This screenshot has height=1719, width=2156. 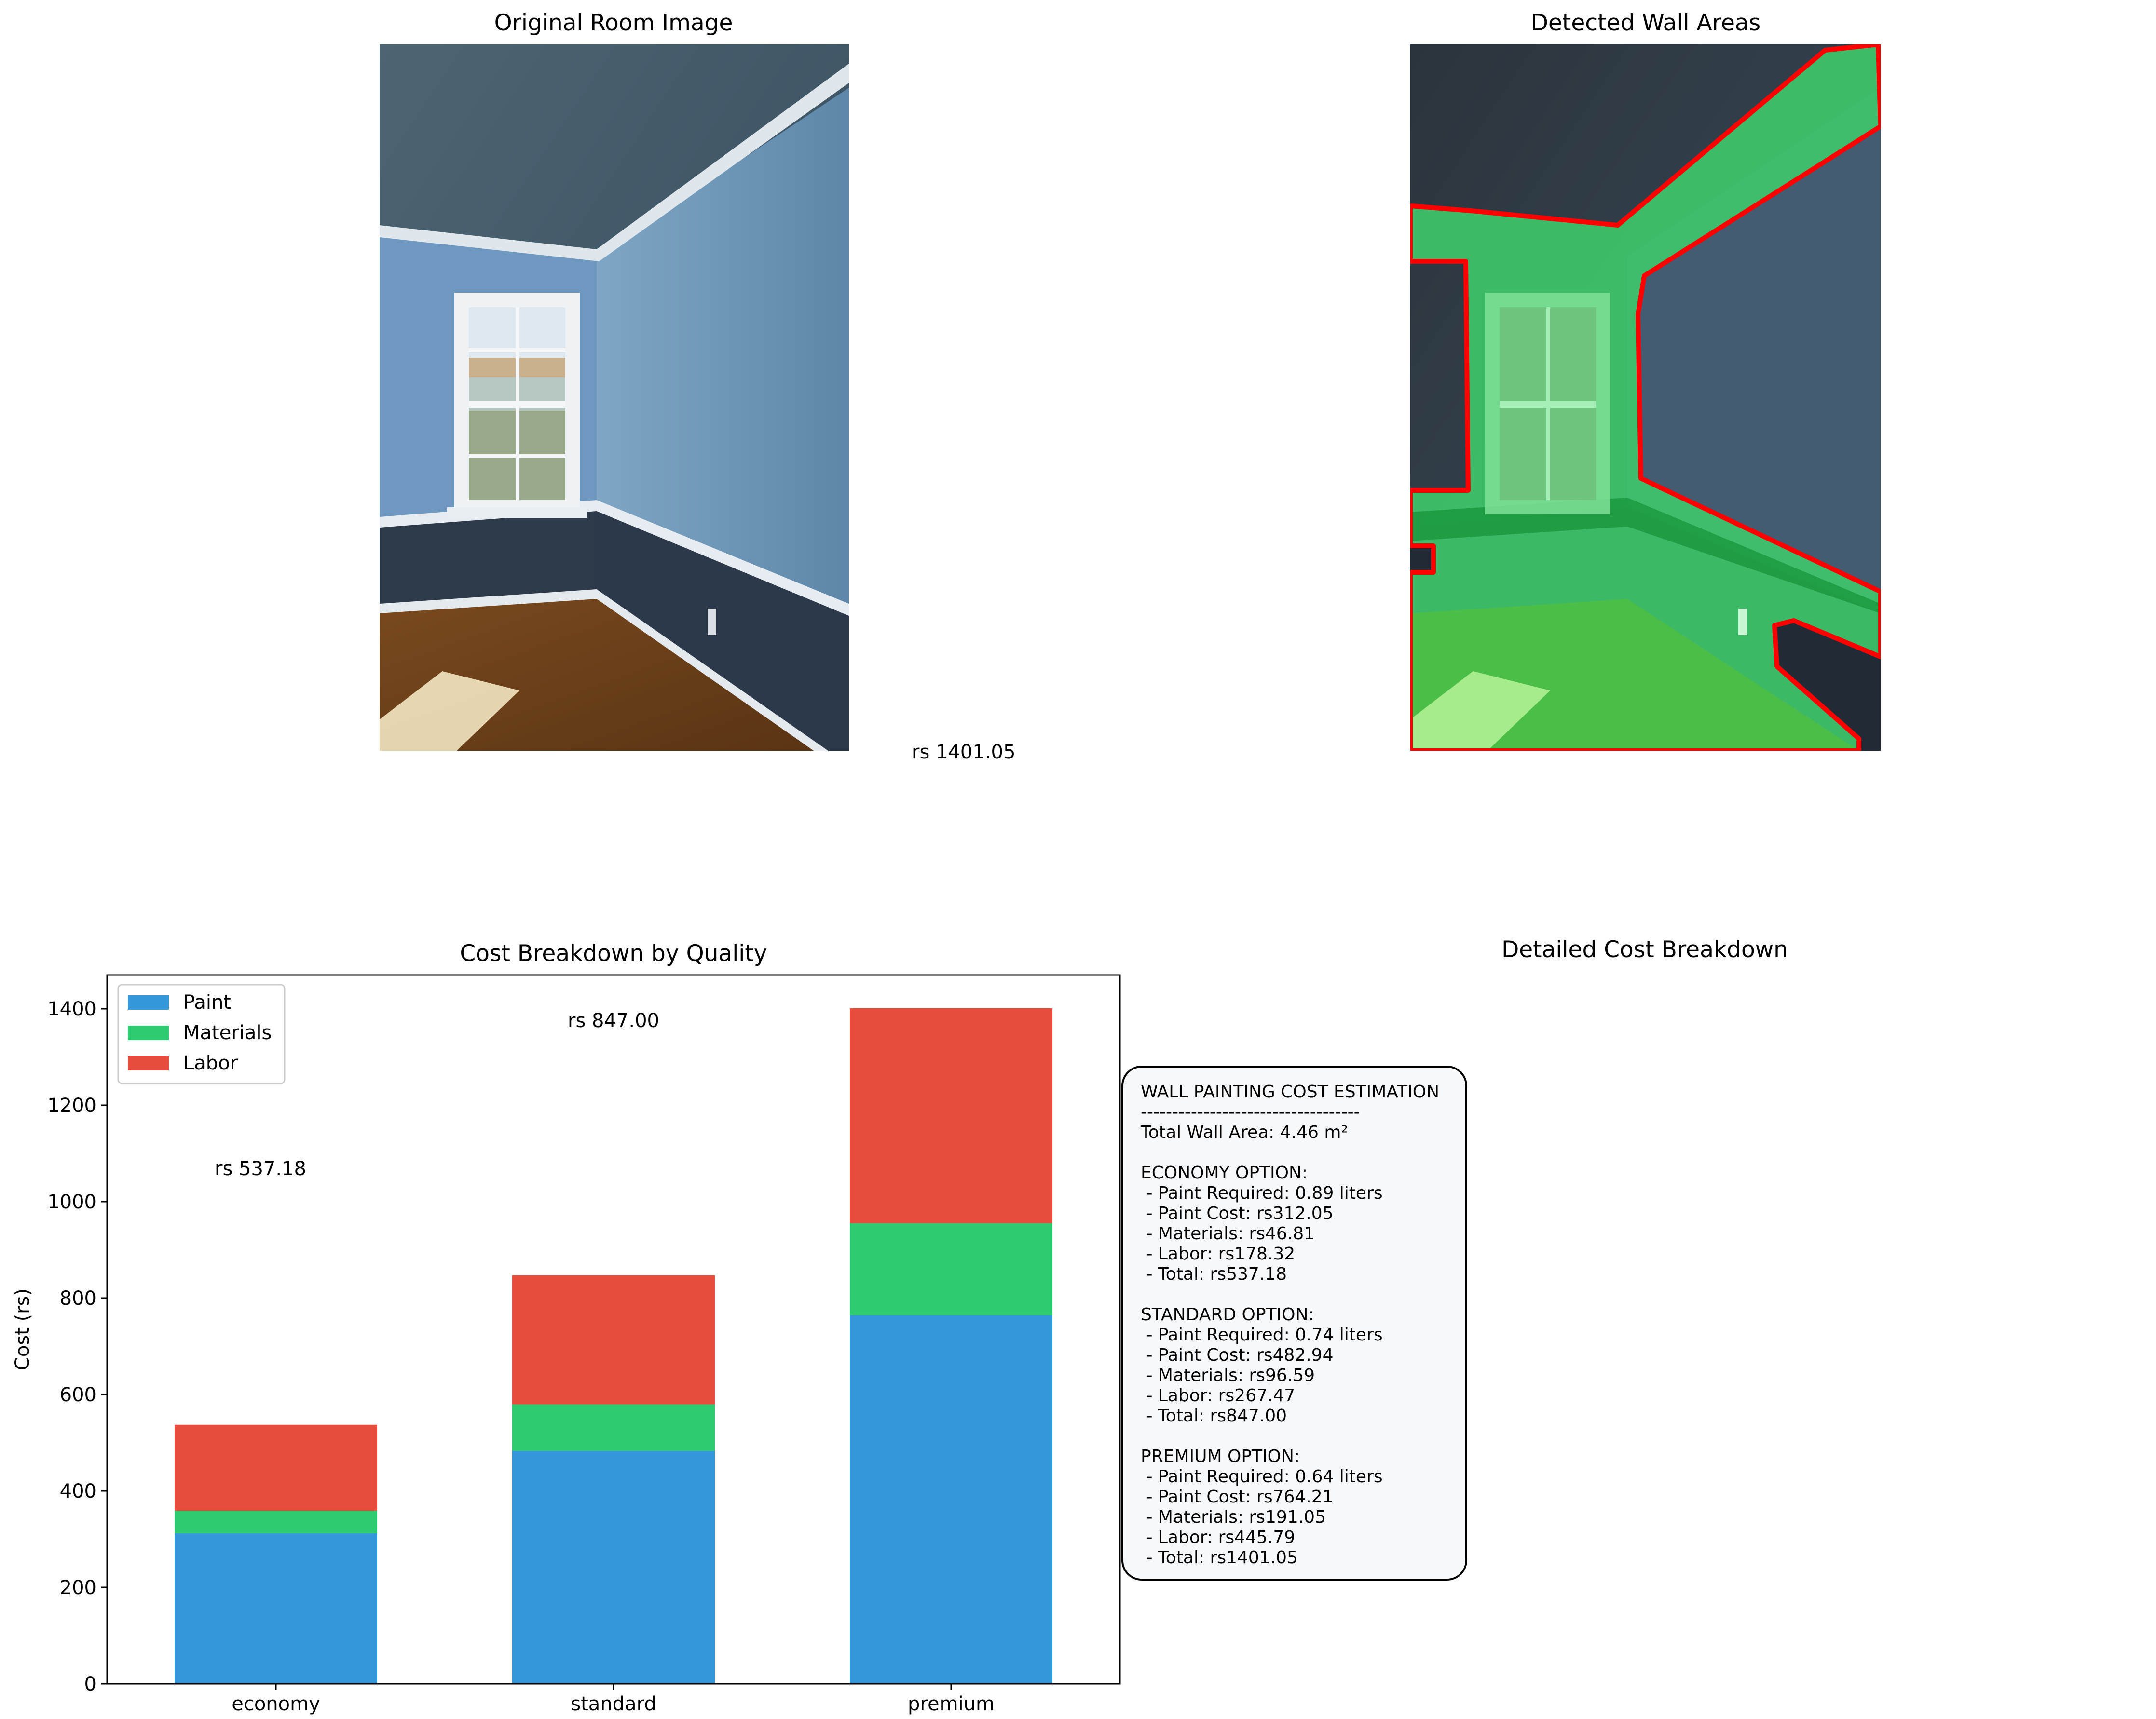 I want to click on bar-standard-labor, so click(x=613, y=1340).